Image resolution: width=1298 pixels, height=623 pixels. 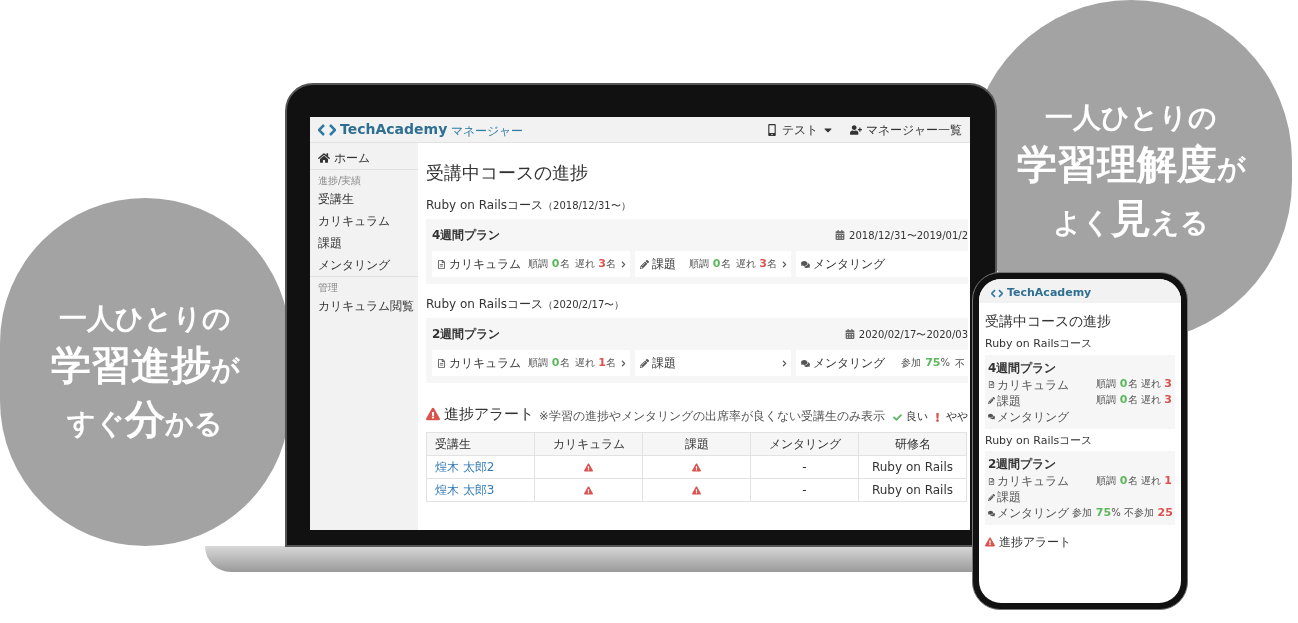 I want to click on column-header: 研修名, so click(x=912, y=443).